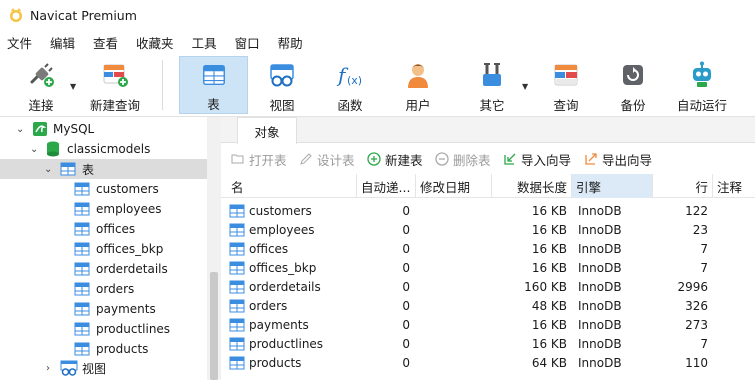 This screenshot has width=755, height=380. I want to click on table-row: employees 0 16 KB InnoDB 23, so click(488, 229).